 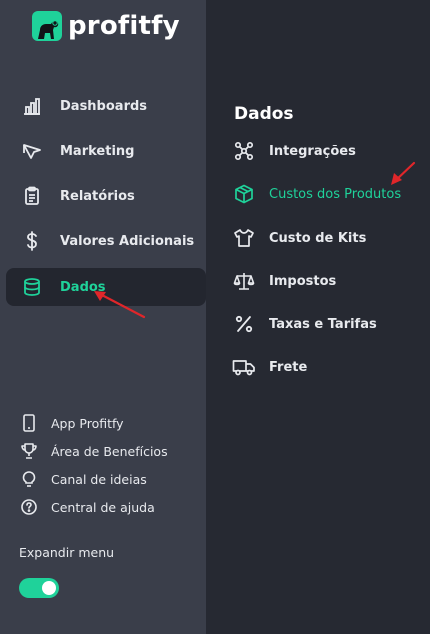 What do you see at coordinates (47, 26) in the screenshot?
I see `ram-logo-icon` at bounding box center [47, 26].